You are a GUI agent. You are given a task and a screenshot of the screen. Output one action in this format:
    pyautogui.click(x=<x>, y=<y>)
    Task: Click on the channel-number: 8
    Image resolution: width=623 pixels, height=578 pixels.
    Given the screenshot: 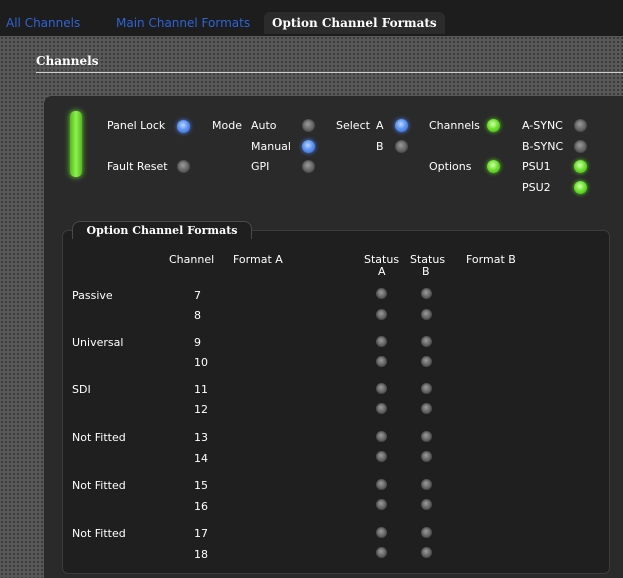 What is the action you would take?
    pyautogui.click(x=197, y=315)
    